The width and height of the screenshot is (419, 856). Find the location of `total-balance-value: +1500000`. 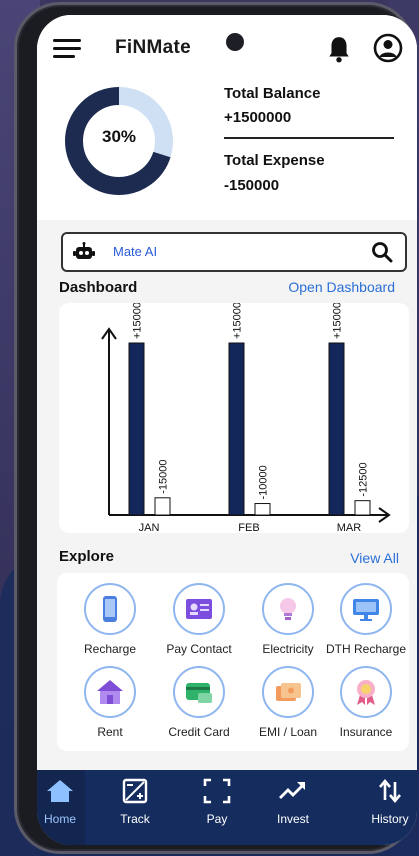

total-balance-value: +1500000 is located at coordinates (258, 117).